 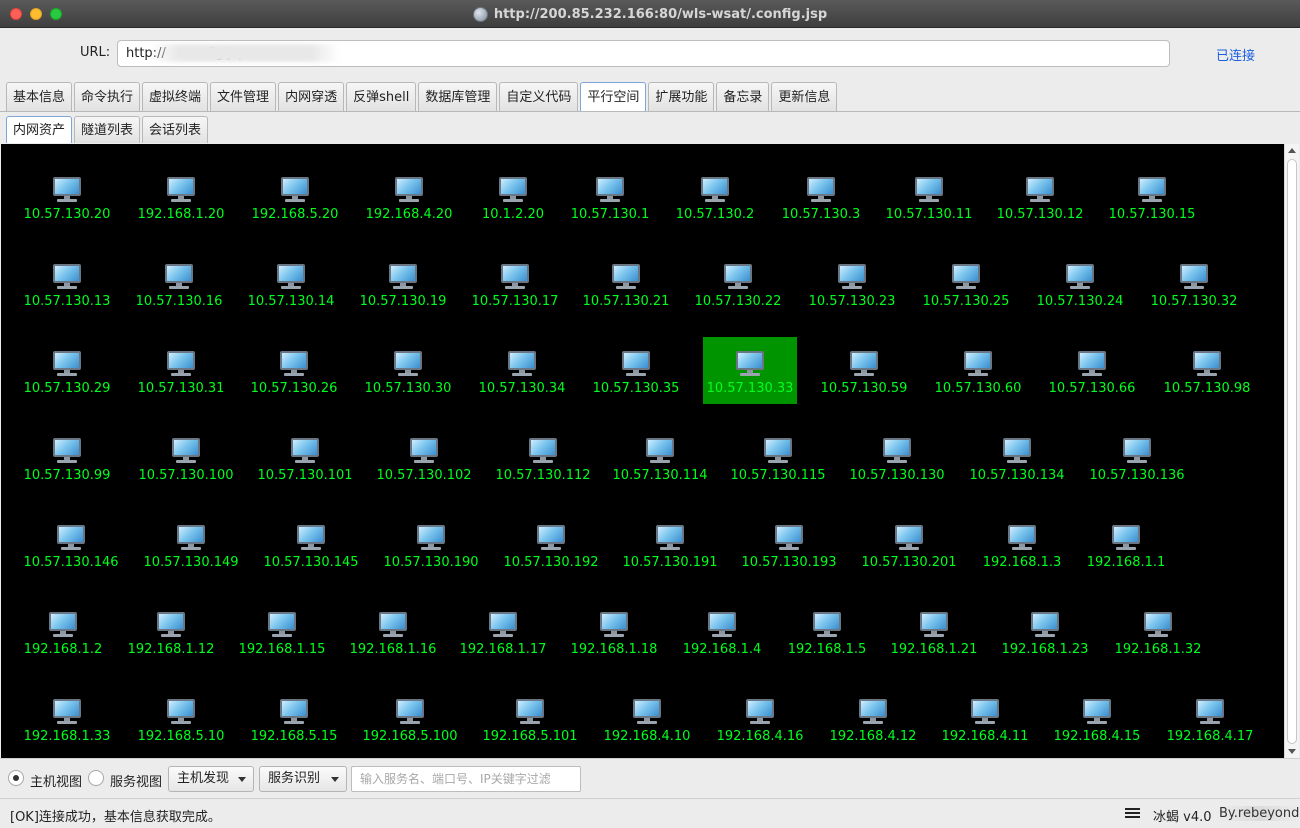 What do you see at coordinates (1207, 381) in the screenshot?
I see `host-node: 10.57.130.98` at bounding box center [1207, 381].